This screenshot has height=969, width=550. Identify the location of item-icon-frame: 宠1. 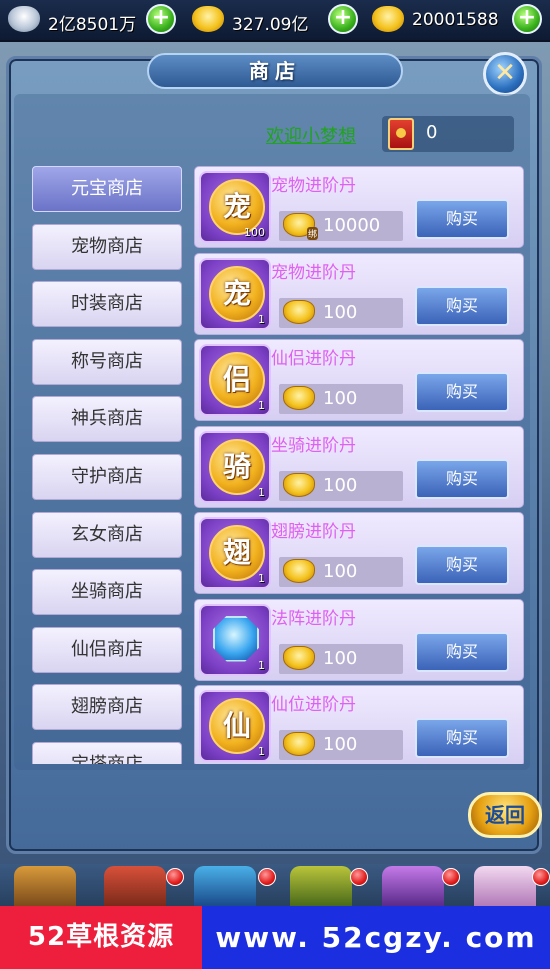
(235, 293).